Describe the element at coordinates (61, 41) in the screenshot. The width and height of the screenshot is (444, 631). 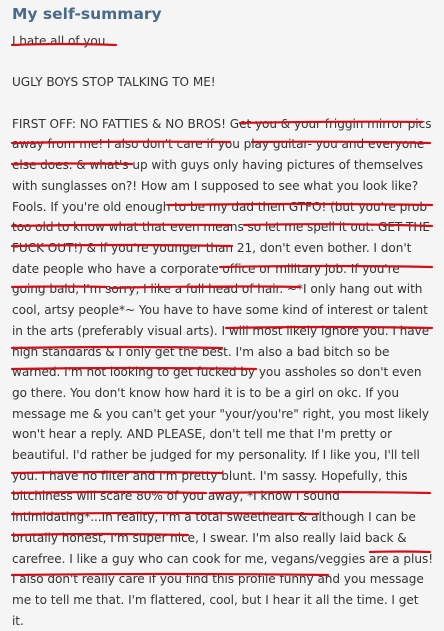
I see `essay-paragraph-1: I hate all of you.` at that location.